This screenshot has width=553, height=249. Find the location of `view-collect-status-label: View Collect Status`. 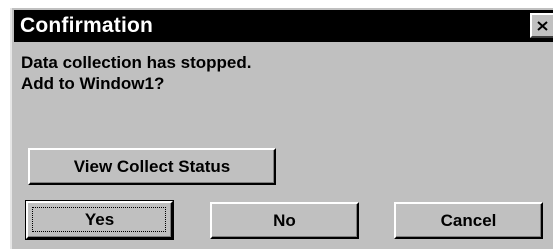

view-collect-status-label: View Collect Status is located at coordinates (152, 166).